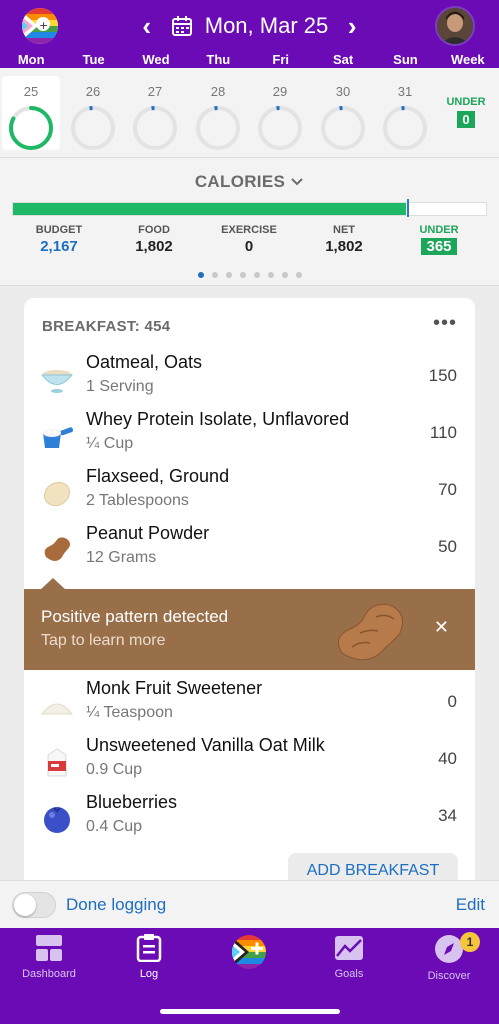 The image size is (499, 1024). Describe the element at coordinates (468, 59) in the screenshot. I see `day-label-week: Week` at that location.